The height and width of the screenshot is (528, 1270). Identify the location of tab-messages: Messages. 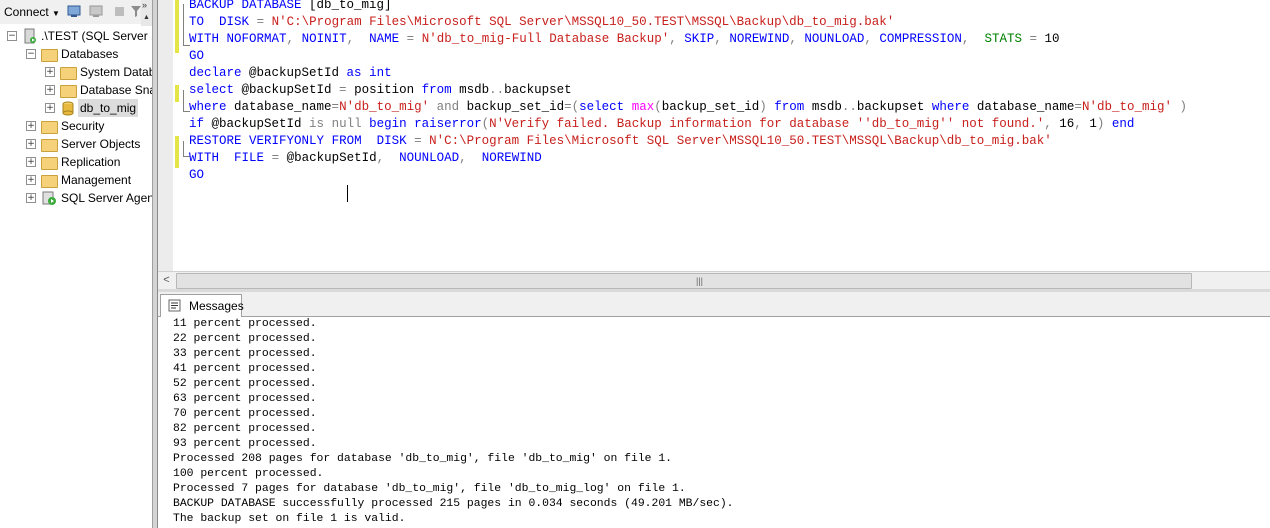
(202, 305).